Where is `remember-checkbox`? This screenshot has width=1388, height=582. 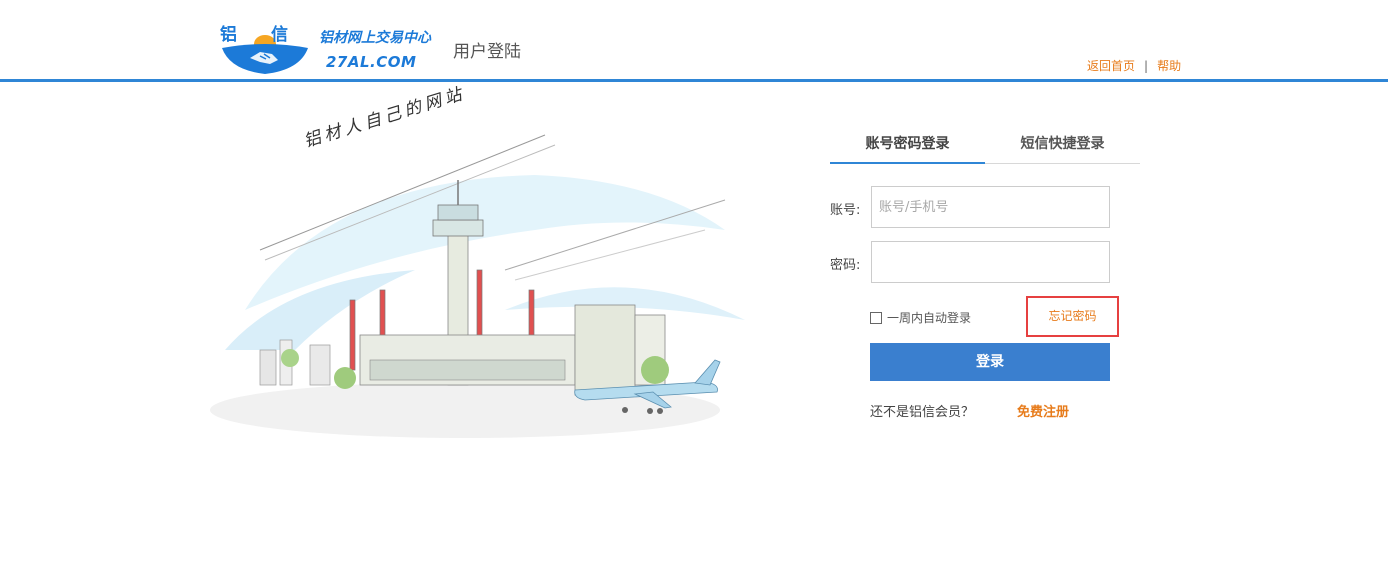
remember-checkbox is located at coordinates (876, 318).